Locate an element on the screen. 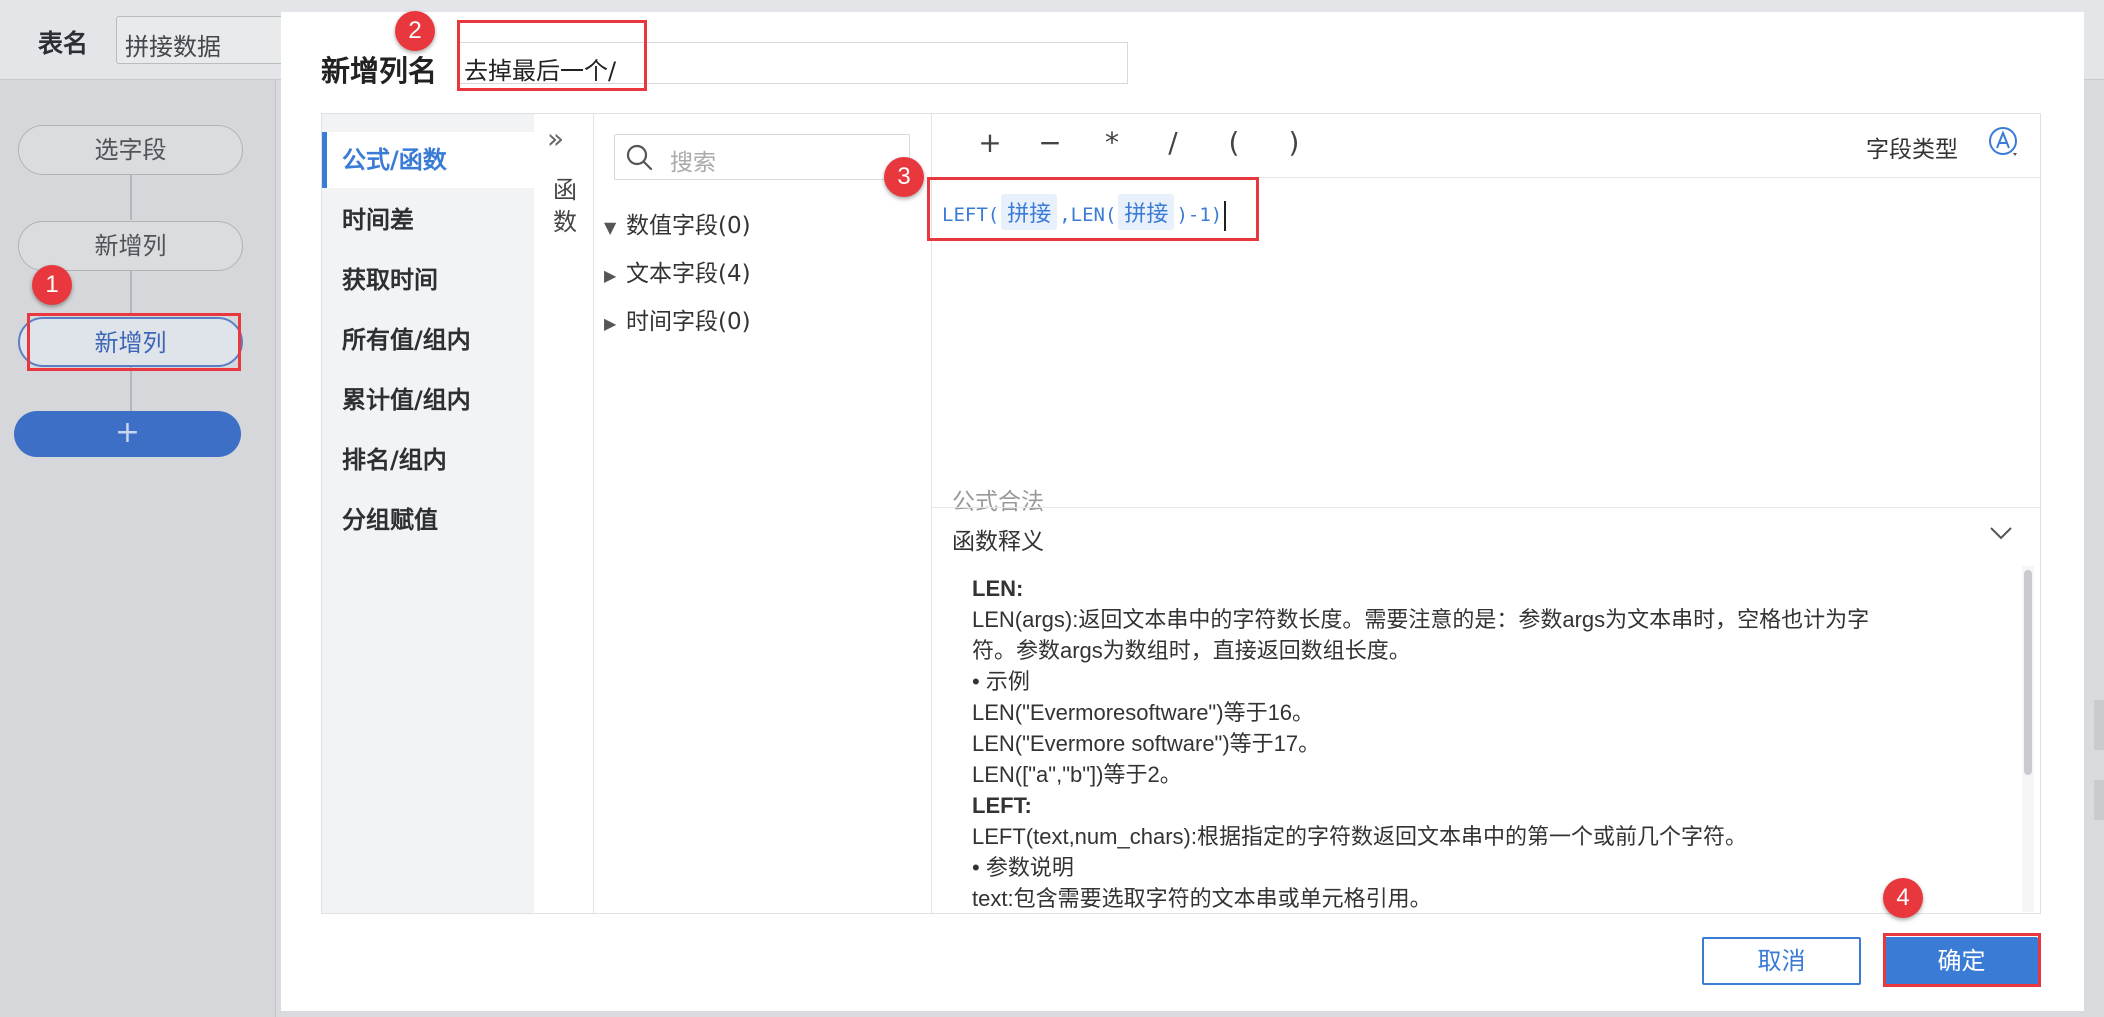 This screenshot has height=1017, width=2104. formula-text: )-1) is located at coordinates (1199, 215).